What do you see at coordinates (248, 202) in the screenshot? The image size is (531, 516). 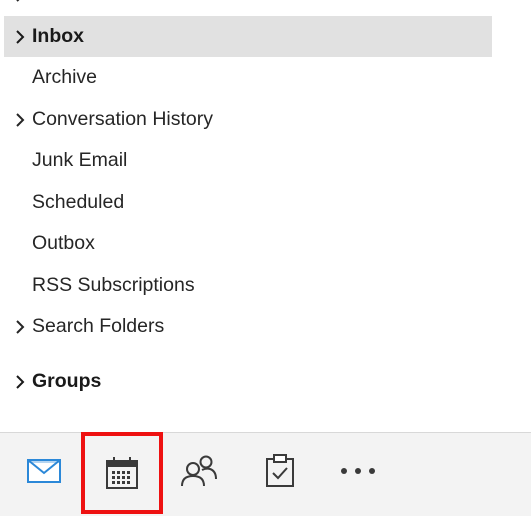 I see `folder-scheduled: Scheduled` at bounding box center [248, 202].